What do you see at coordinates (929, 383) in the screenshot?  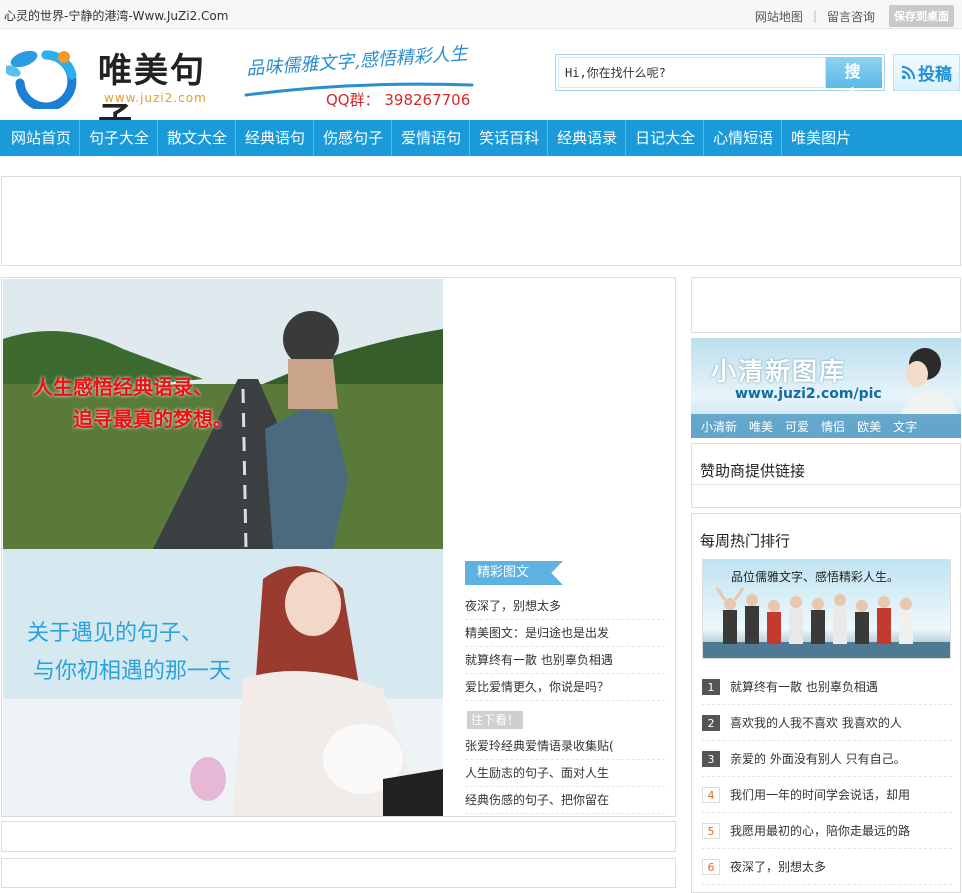 I see `girl-profile-icon` at bounding box center [929, 383].